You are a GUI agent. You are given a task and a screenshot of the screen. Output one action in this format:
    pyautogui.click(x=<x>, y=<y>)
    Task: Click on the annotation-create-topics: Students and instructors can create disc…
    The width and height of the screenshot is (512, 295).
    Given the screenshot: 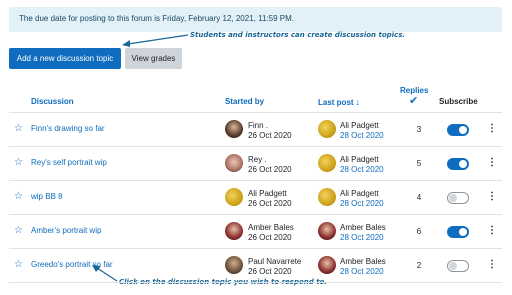 What is the action you would take?
    pyautogui.click(x=298, y=35)
    